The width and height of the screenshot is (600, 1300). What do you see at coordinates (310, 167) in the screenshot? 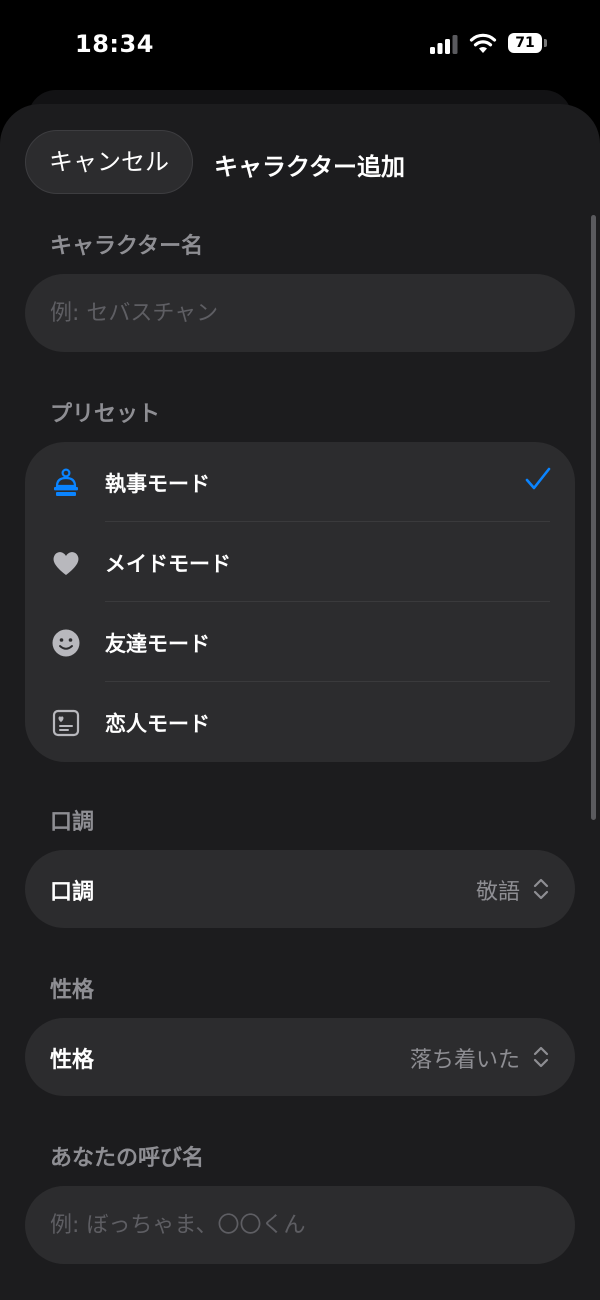
I see `sheet-title: キャラクター追加` at bounding box center [310, 167].